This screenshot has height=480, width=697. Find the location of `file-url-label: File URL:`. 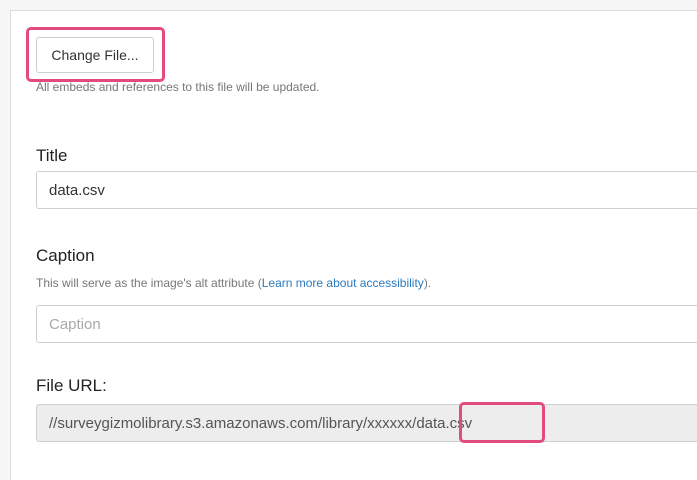

file-url-label: File URL: is located at coordinates (71, 385).